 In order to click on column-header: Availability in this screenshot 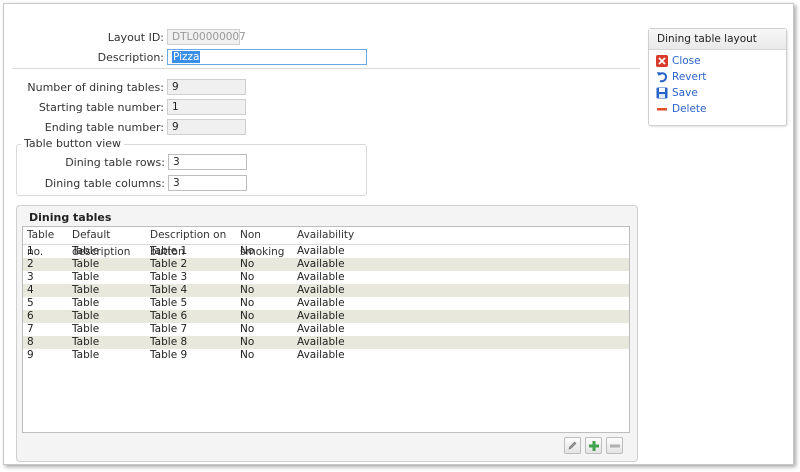, I will do `click(333, 235)`.